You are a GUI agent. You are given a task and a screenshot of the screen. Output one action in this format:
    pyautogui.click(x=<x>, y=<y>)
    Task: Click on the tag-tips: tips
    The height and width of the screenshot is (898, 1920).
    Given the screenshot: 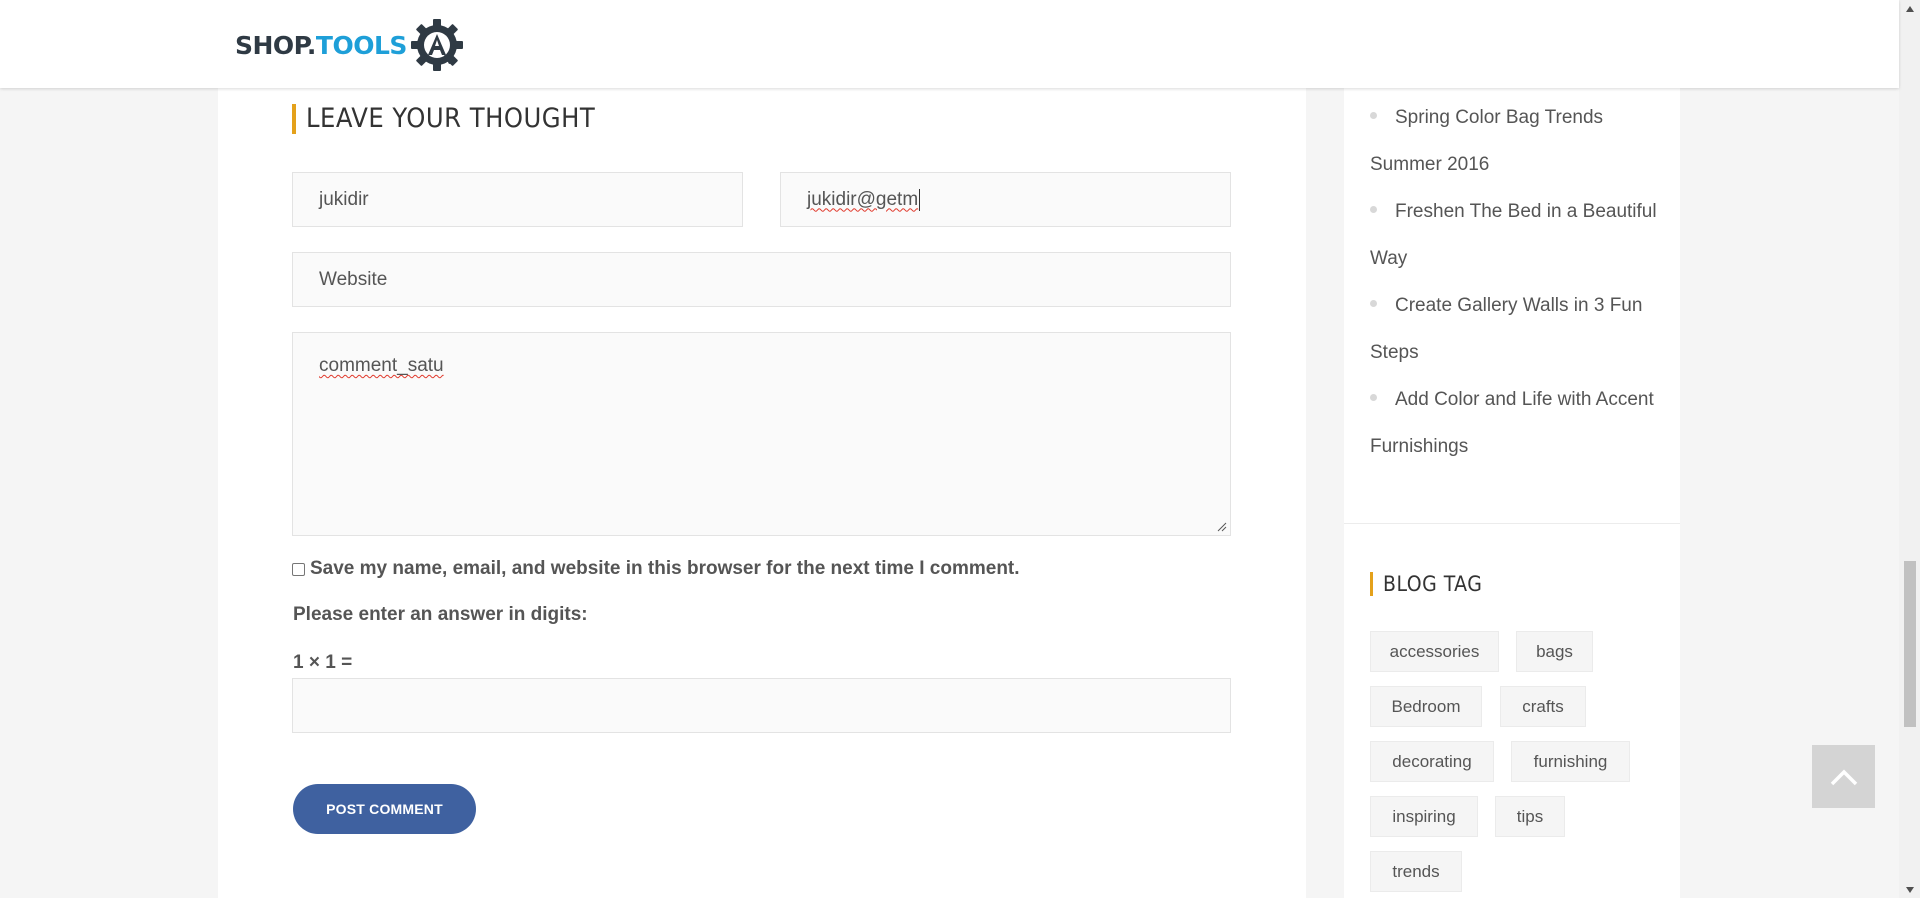 What is the action you would take?
    pyautogui.click(x=1530, y=816)
    